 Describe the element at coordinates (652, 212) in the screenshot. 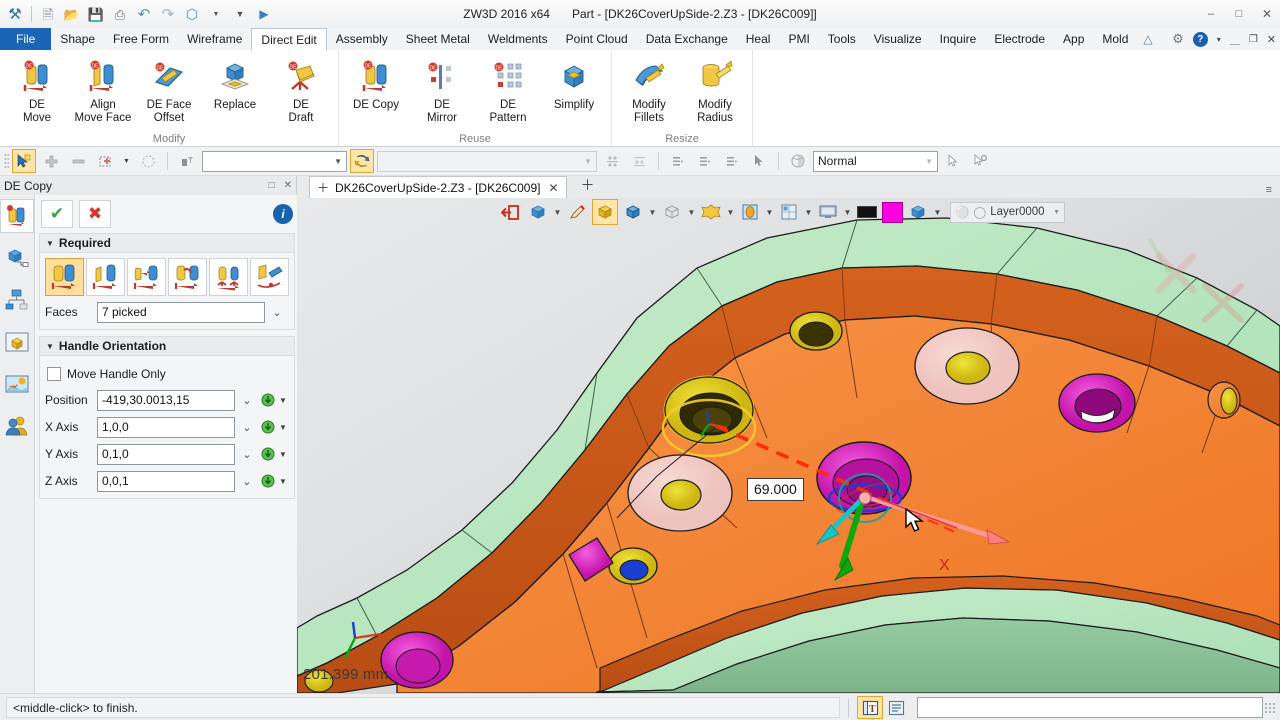

I see `shaded-edges-caret-icon: ▼` at that location.